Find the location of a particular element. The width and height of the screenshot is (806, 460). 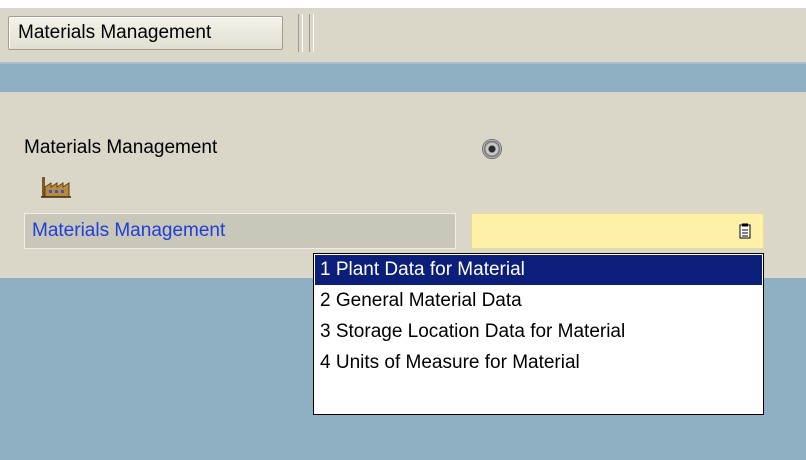

blue-header-bar is located at coordinates (403, 77).